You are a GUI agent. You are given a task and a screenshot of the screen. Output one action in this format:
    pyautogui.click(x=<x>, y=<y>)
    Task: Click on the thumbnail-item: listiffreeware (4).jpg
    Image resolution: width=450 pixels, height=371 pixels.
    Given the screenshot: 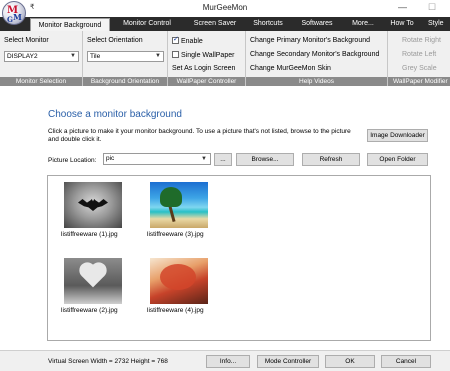 What is the action you would take?
    pyautogui.click(x=184, y=286)
    